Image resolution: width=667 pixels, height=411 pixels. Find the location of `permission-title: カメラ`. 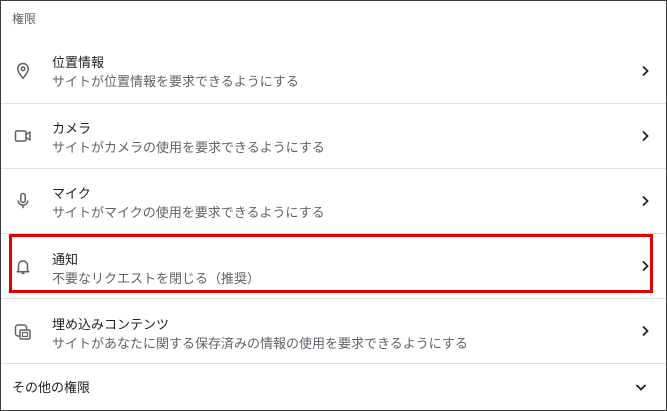

permission-title: カメラ is located at coordinates (72, 129).